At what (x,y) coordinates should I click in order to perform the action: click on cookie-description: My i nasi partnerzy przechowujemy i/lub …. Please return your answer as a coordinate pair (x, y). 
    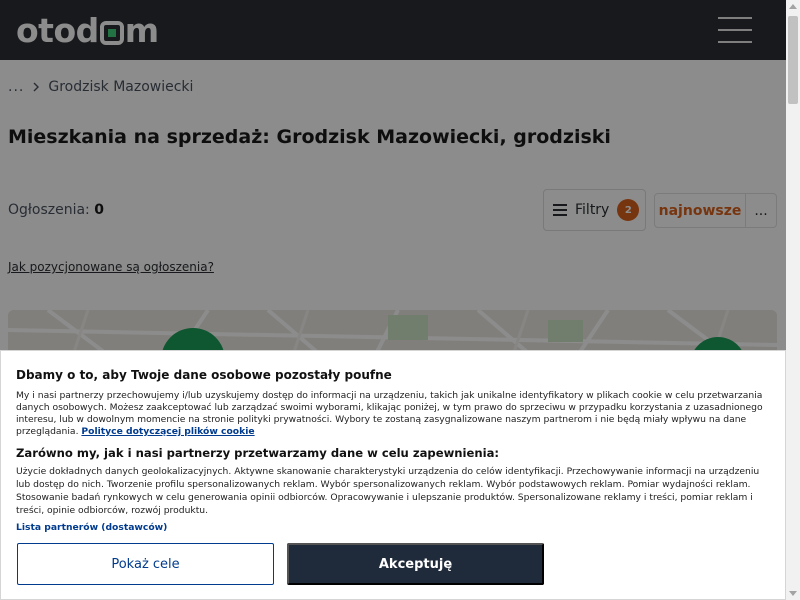
    Looking at the image, I should click on (393, 414).